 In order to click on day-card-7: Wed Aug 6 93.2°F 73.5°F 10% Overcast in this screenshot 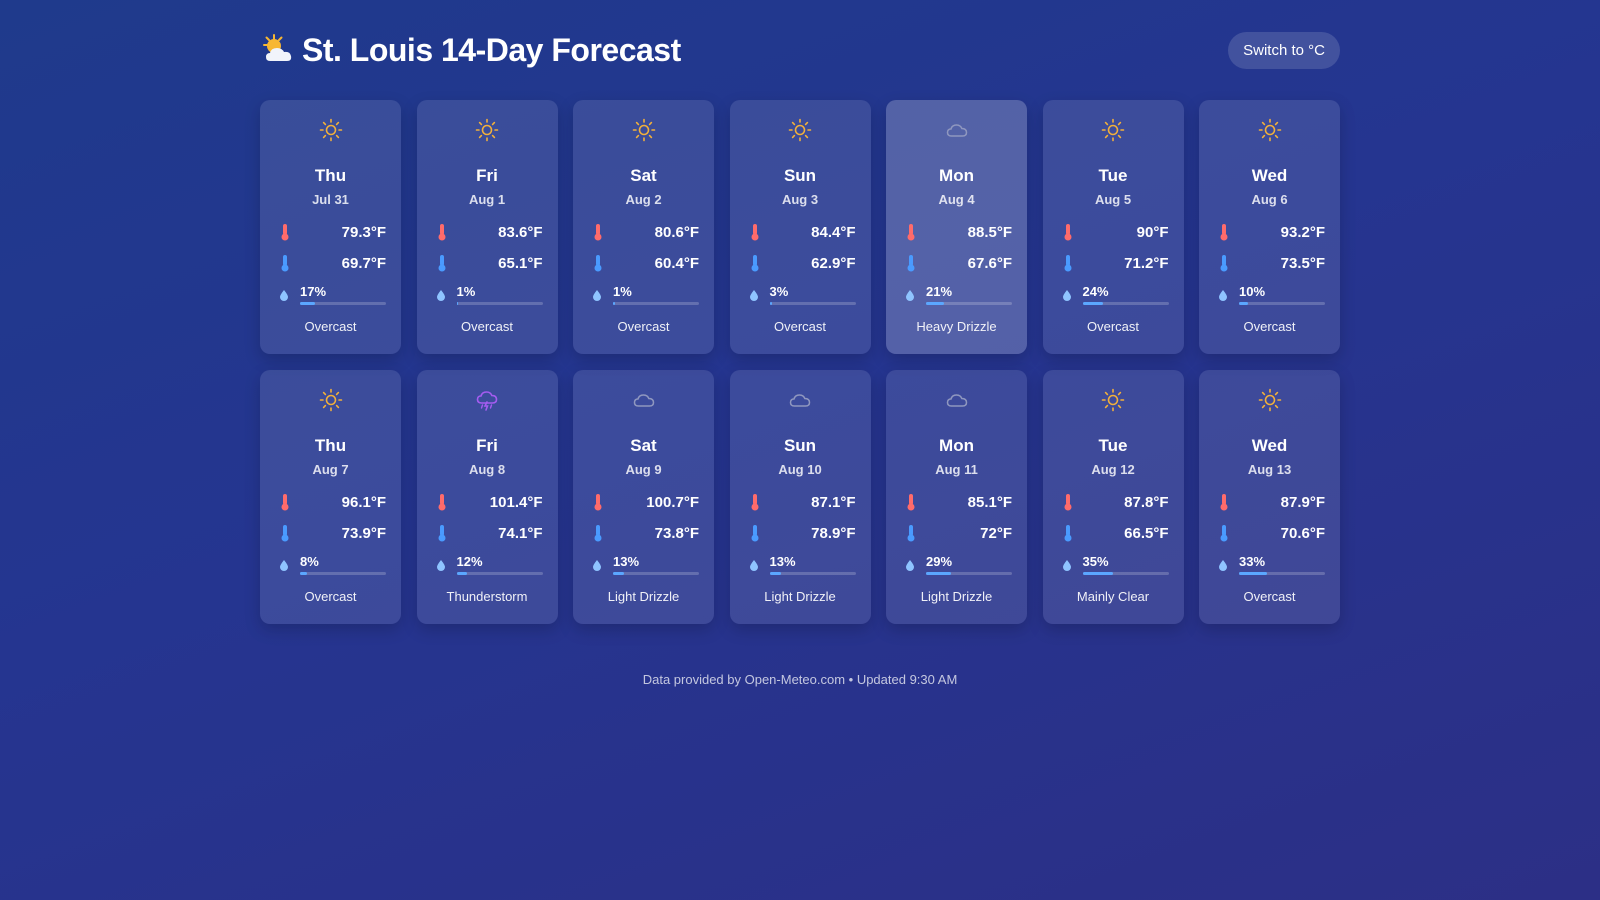, I will do `click(1269, 227)`.